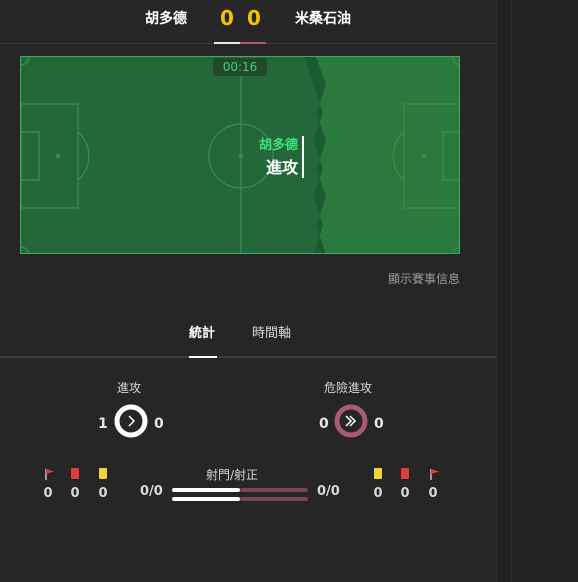 The width and height of the screenshot is (578, 582). Describe the element at coordinates (202, 331) in the screenshot. I see `tab-statistics: 統計` at that location.